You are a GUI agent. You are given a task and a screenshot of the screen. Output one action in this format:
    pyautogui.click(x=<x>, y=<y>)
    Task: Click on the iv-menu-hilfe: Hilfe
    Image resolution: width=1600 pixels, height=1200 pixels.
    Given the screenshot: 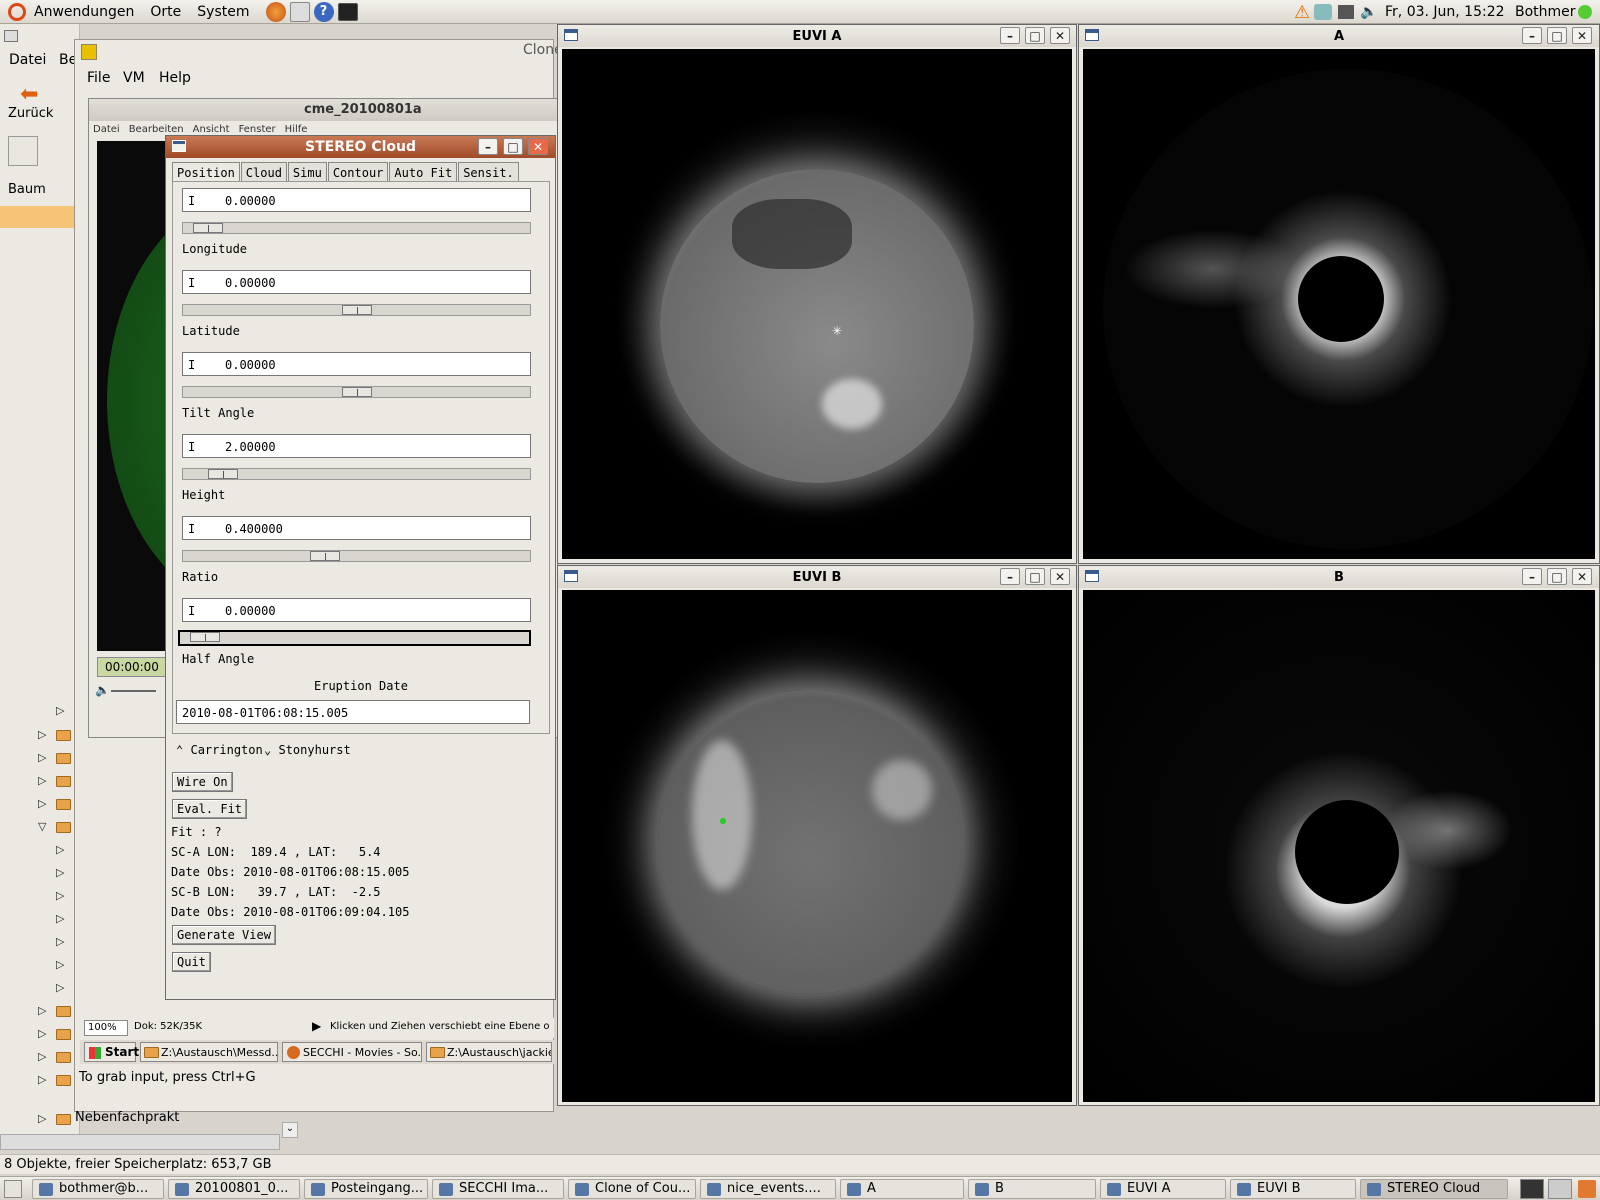 What is the action you would take?
    pyautogui.click(x=296, y=129)
    